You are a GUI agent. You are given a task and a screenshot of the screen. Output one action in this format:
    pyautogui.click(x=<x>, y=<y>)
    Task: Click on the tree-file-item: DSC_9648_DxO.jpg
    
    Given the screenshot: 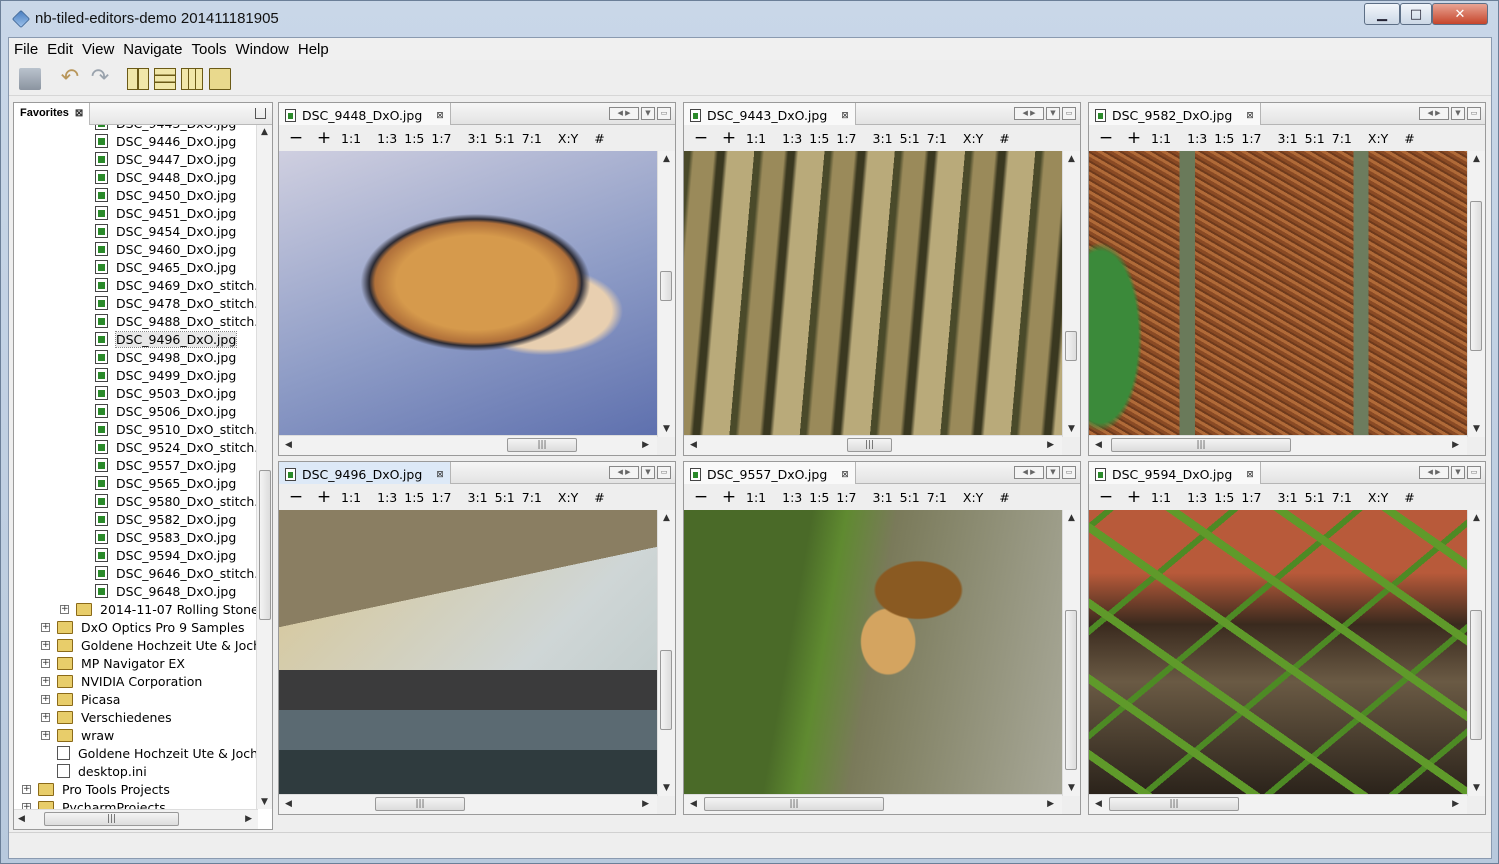 What is the action you would take?
    pyautogui.click(x=165, y=591)
    